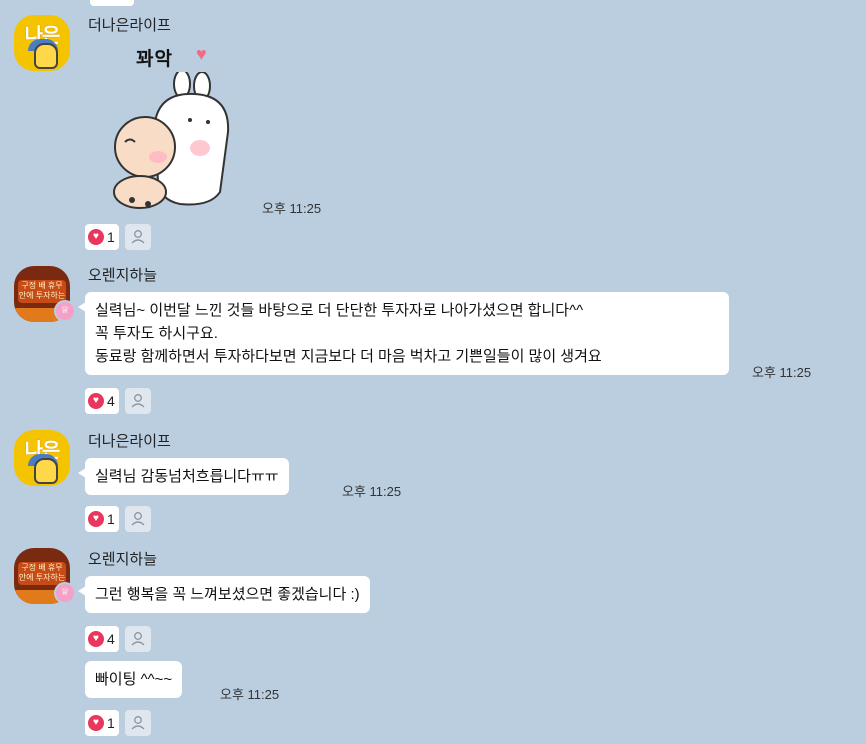 This screenshot has width=866, height=744. I want to click on sticker-heart-icon: ♥, so click(201, 54).